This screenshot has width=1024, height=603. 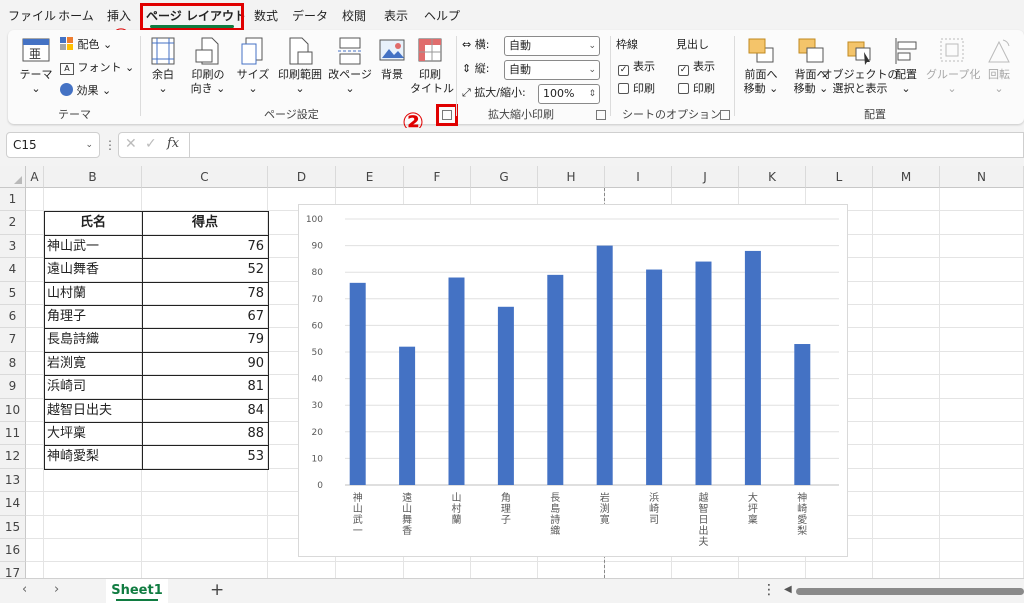 I want to click on table-cell-score: 52, so click(x=203, y=269).